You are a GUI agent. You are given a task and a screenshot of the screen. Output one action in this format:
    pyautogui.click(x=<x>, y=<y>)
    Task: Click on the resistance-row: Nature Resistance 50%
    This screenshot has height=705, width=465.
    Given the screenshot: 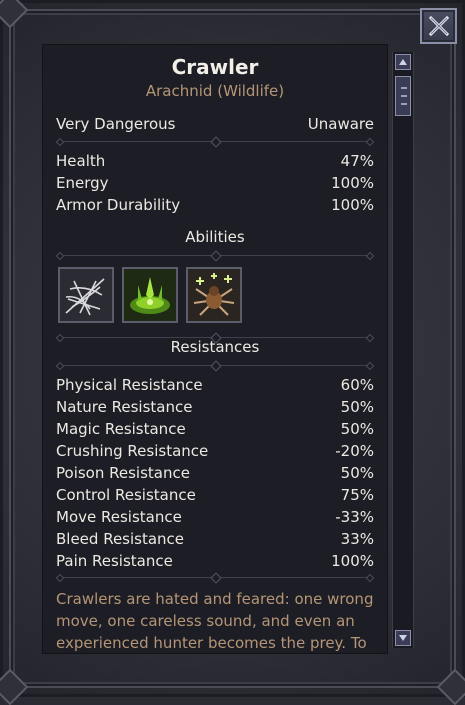 What is the action you would take?
    pyautogui.click(x=215, y=408)
    